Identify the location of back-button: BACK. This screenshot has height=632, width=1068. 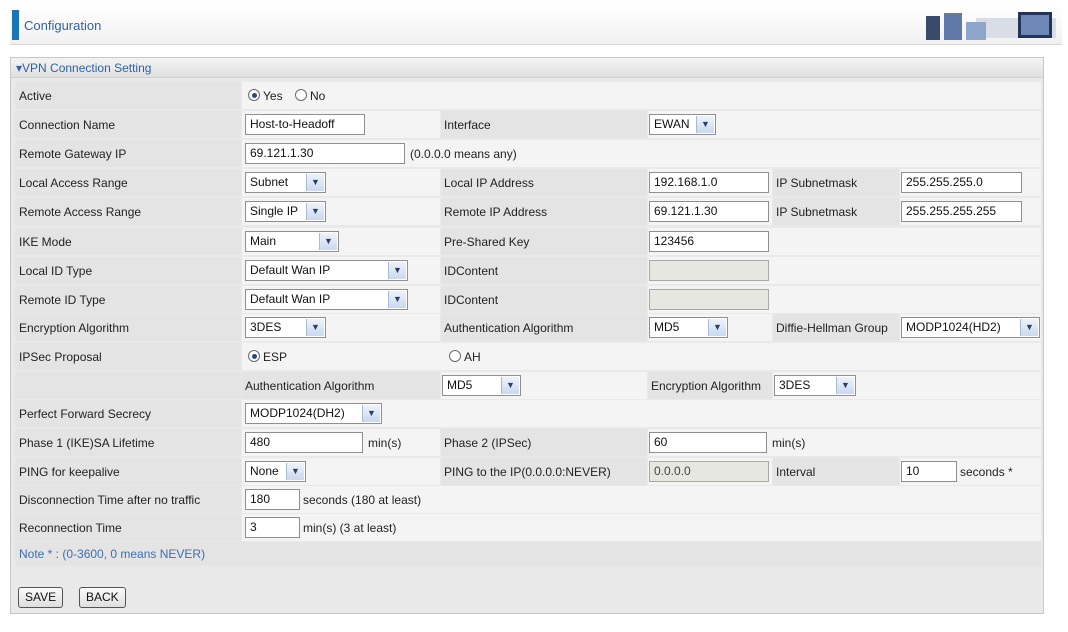
(102, 597).